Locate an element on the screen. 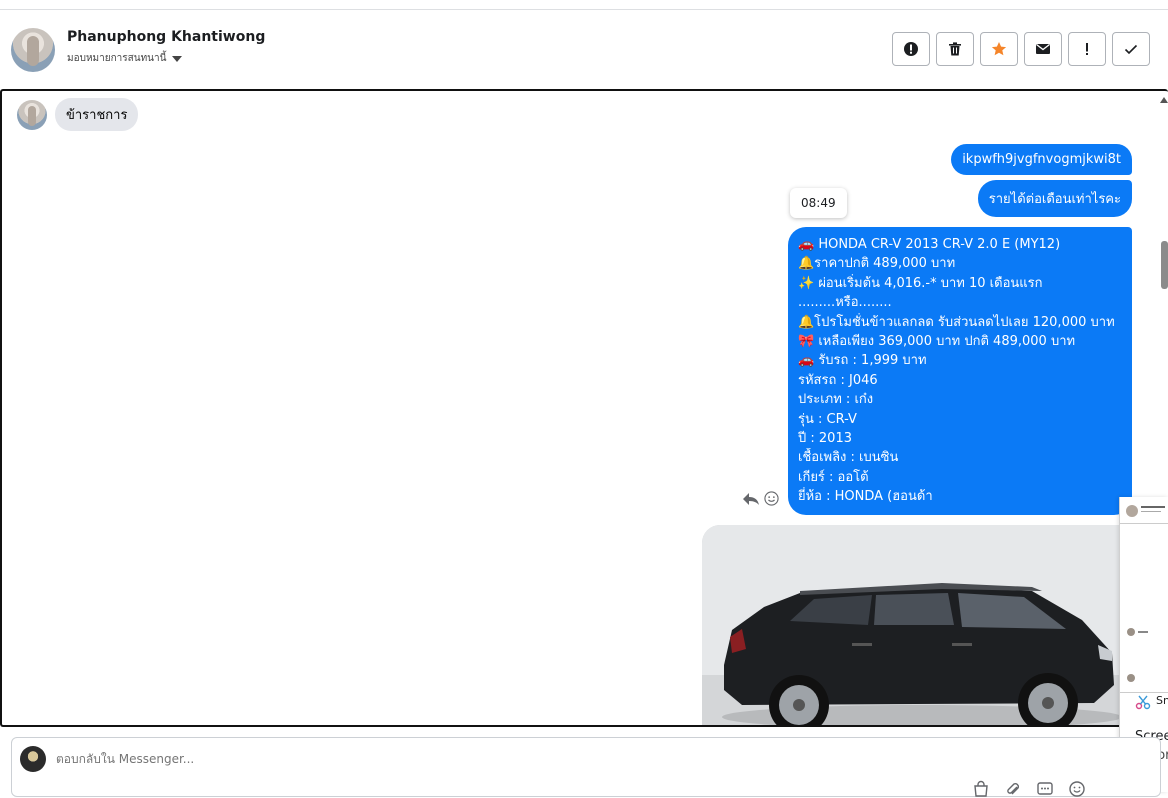 The width and height of the screenshot is (1168, 798). assign-label: มอบหมายการสนทนานี้ is located at coordinates (117, 58).